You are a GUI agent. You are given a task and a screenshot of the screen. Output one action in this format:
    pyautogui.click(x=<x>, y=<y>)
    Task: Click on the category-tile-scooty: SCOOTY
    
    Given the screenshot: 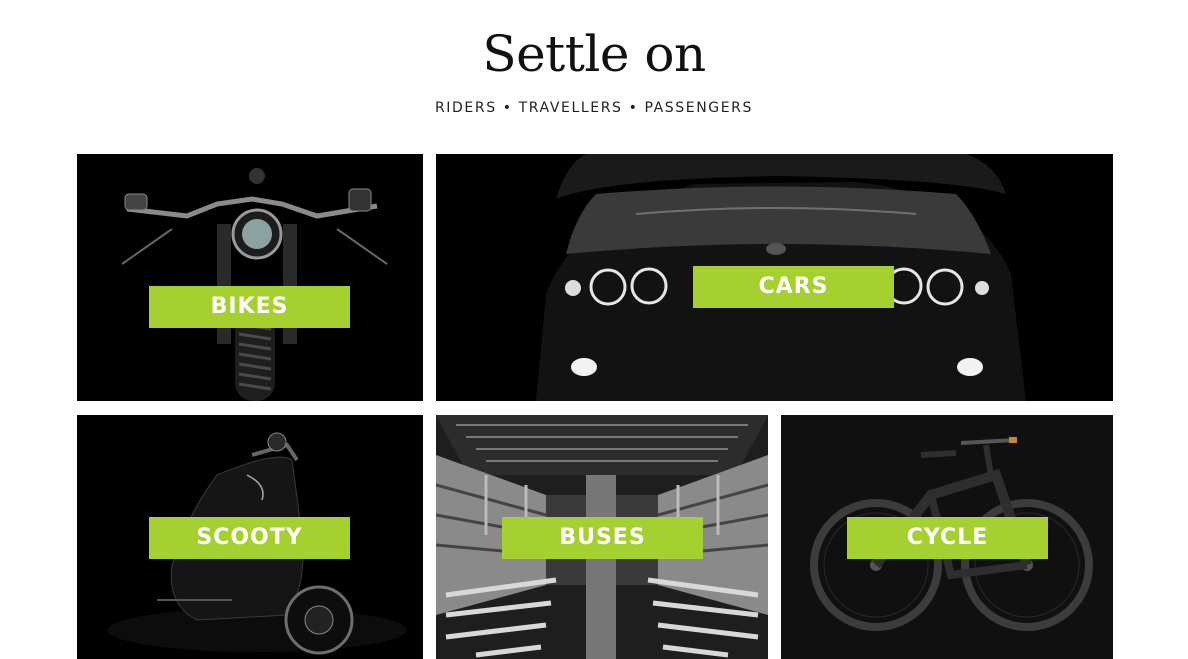 What is the action you would take?
    pyautogui.click(x=250, y=537)
    